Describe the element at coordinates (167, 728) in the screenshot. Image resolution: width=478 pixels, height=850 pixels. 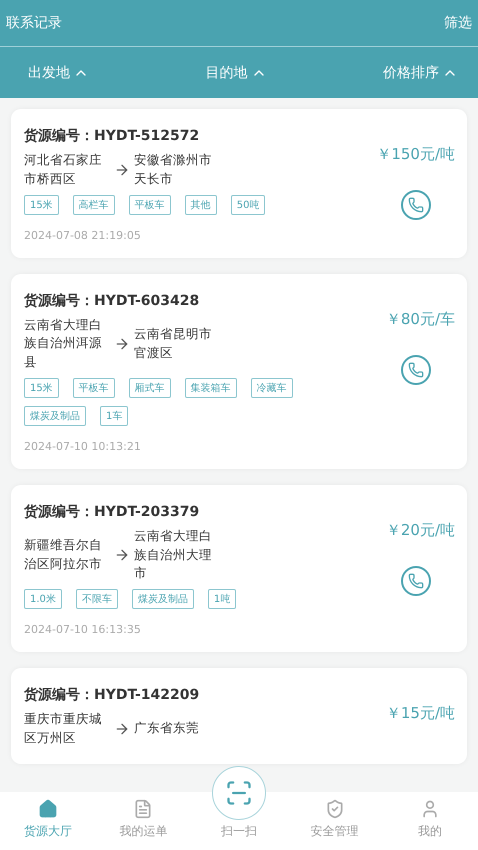
I see `destination-text: 广东省东莞` at that location.